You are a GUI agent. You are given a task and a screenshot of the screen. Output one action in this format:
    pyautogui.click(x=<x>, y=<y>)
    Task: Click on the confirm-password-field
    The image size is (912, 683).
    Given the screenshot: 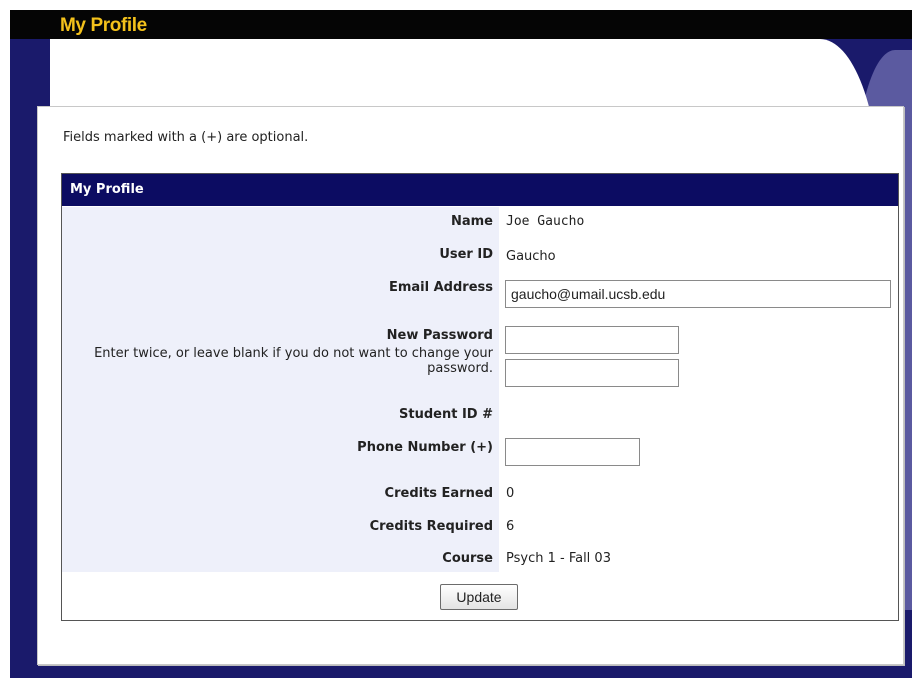 What is the action you would take?
    pyautogui.click(x=592, y=373)
    